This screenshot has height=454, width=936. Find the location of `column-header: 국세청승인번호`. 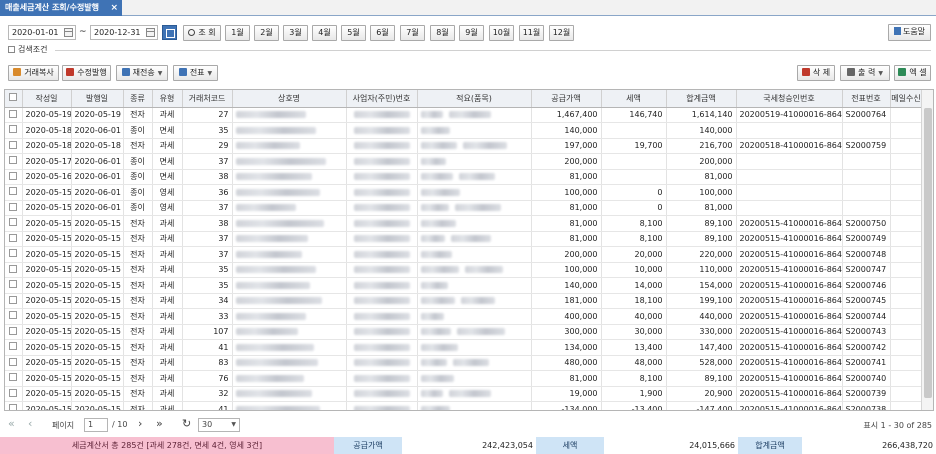

column-header: 국세청승인번호 is located at coordinates (789, 99).